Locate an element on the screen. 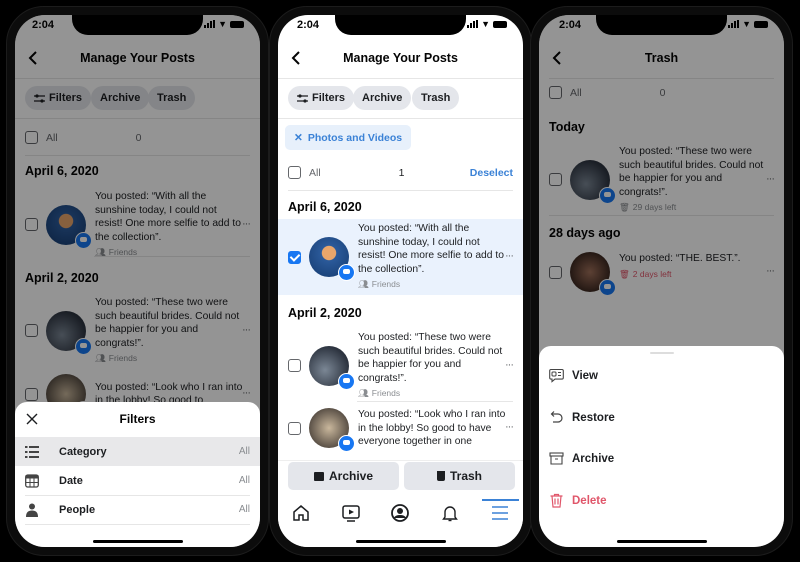 This screenshot has height=562, width=800. filter-row-people: People All is located at coordinates (137, 509).